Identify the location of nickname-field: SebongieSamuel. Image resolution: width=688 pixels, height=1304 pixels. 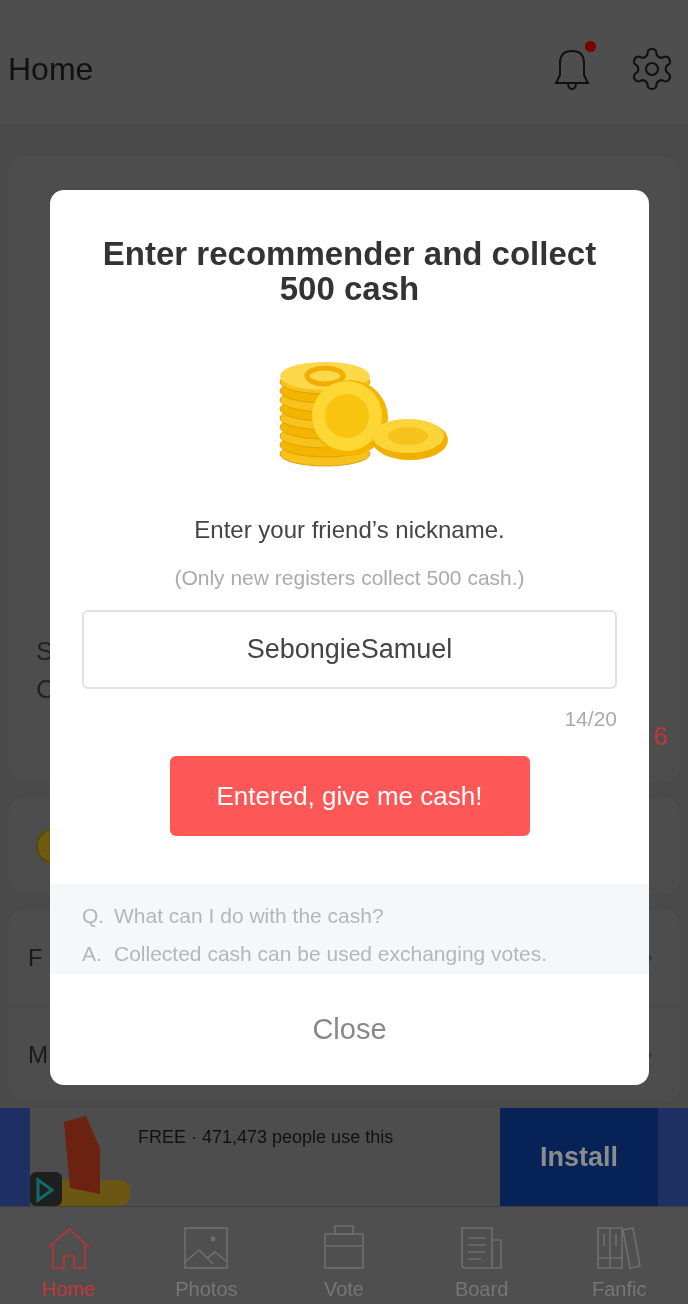
(349, 649).